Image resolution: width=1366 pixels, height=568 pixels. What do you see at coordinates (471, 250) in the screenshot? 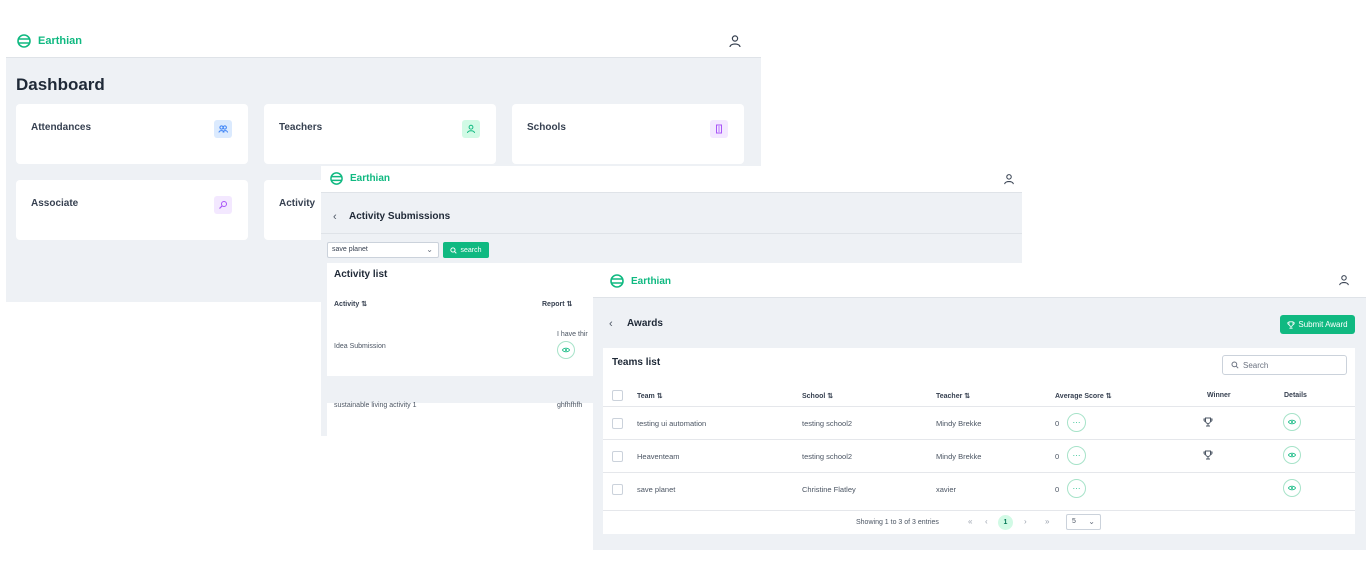
I see `search-button-label: search` at bounding box center [471, 250].